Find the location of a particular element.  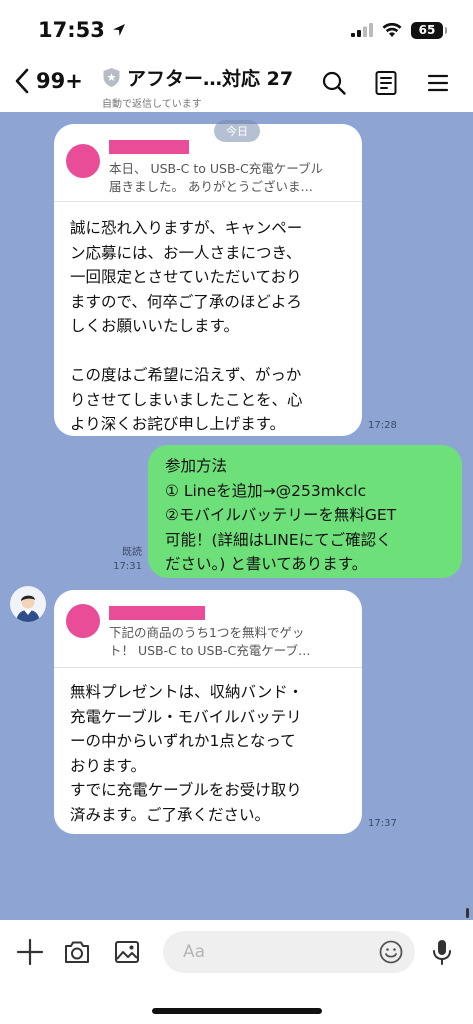

sender-avatar is located at coordinates (28, 604).